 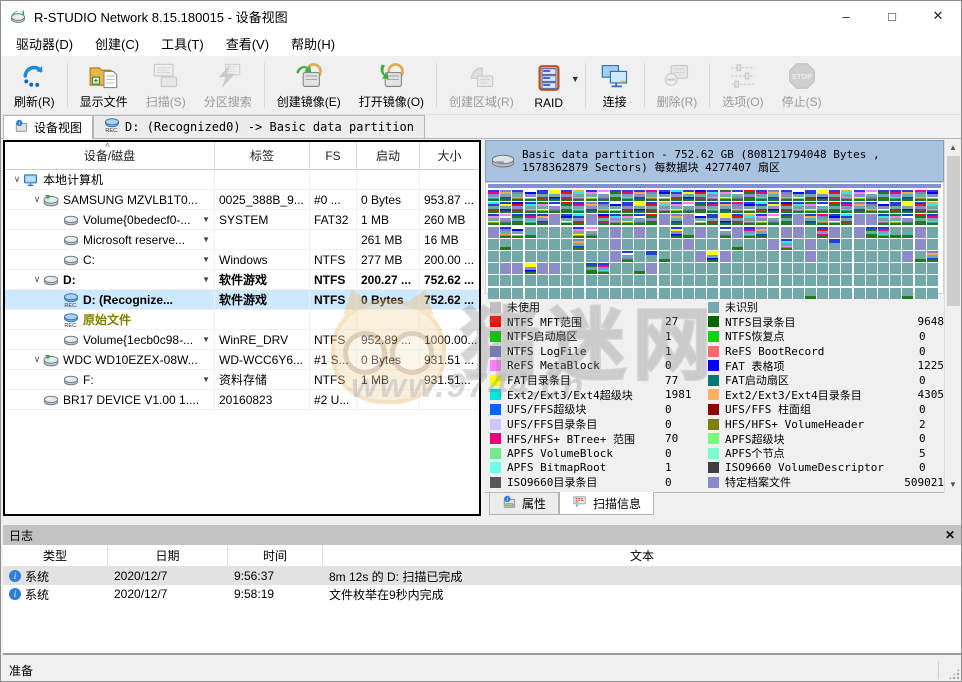 What do you see at coordinates (247, 43) in the screenshot?
I see `menu-item-3: 查看(V)` at bounding box center [247, 43].